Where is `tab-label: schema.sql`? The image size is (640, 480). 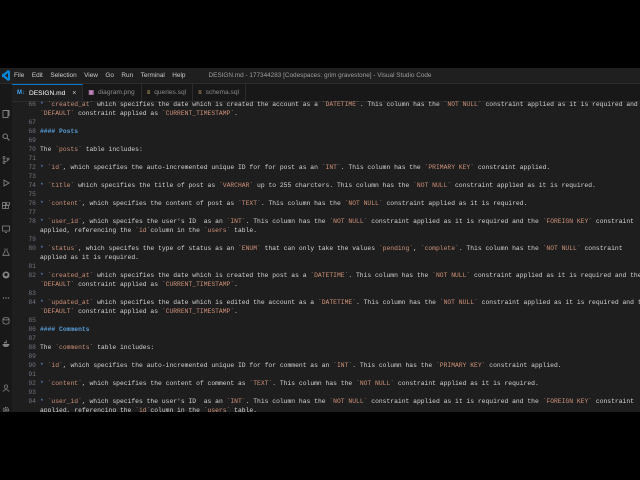
tab-label: schema.sql is located at coordinates (222, 92).